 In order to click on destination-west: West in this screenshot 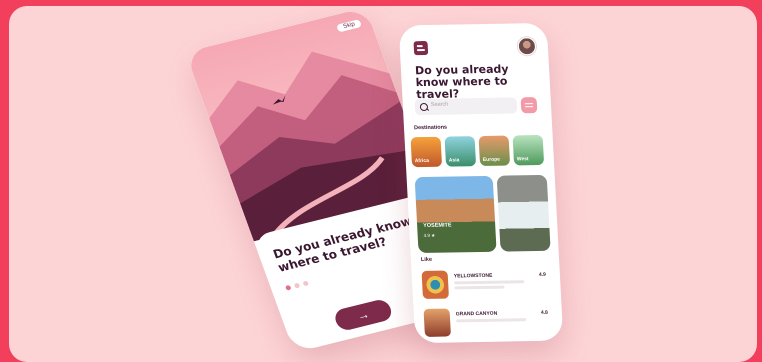, I will do `click(528, 150)`.